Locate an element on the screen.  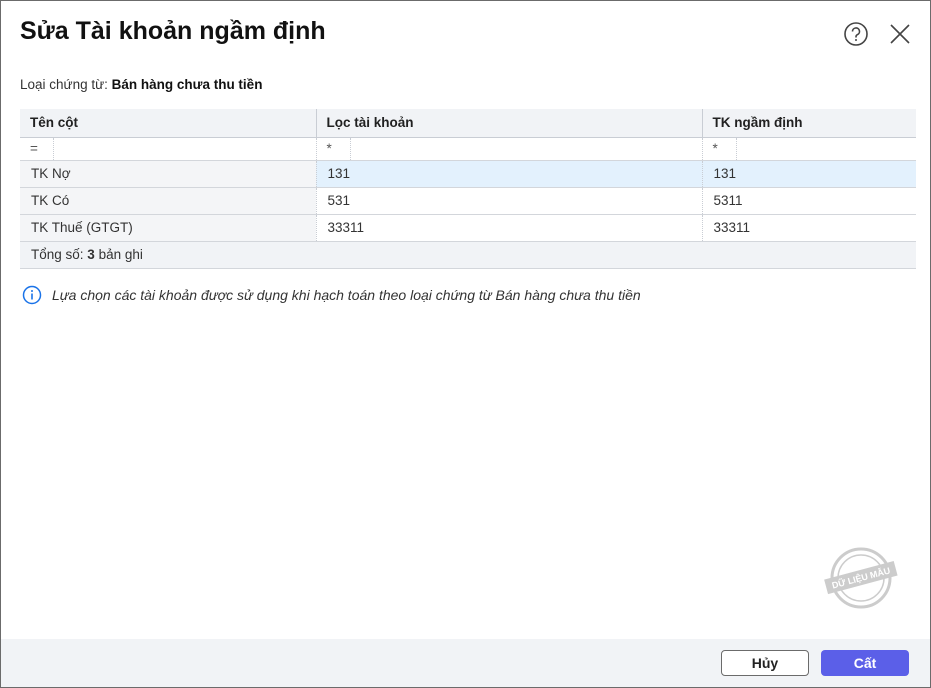
table-row: TK Thuế (GTGT) 33311 33311 is located at coordinates (468, 228).